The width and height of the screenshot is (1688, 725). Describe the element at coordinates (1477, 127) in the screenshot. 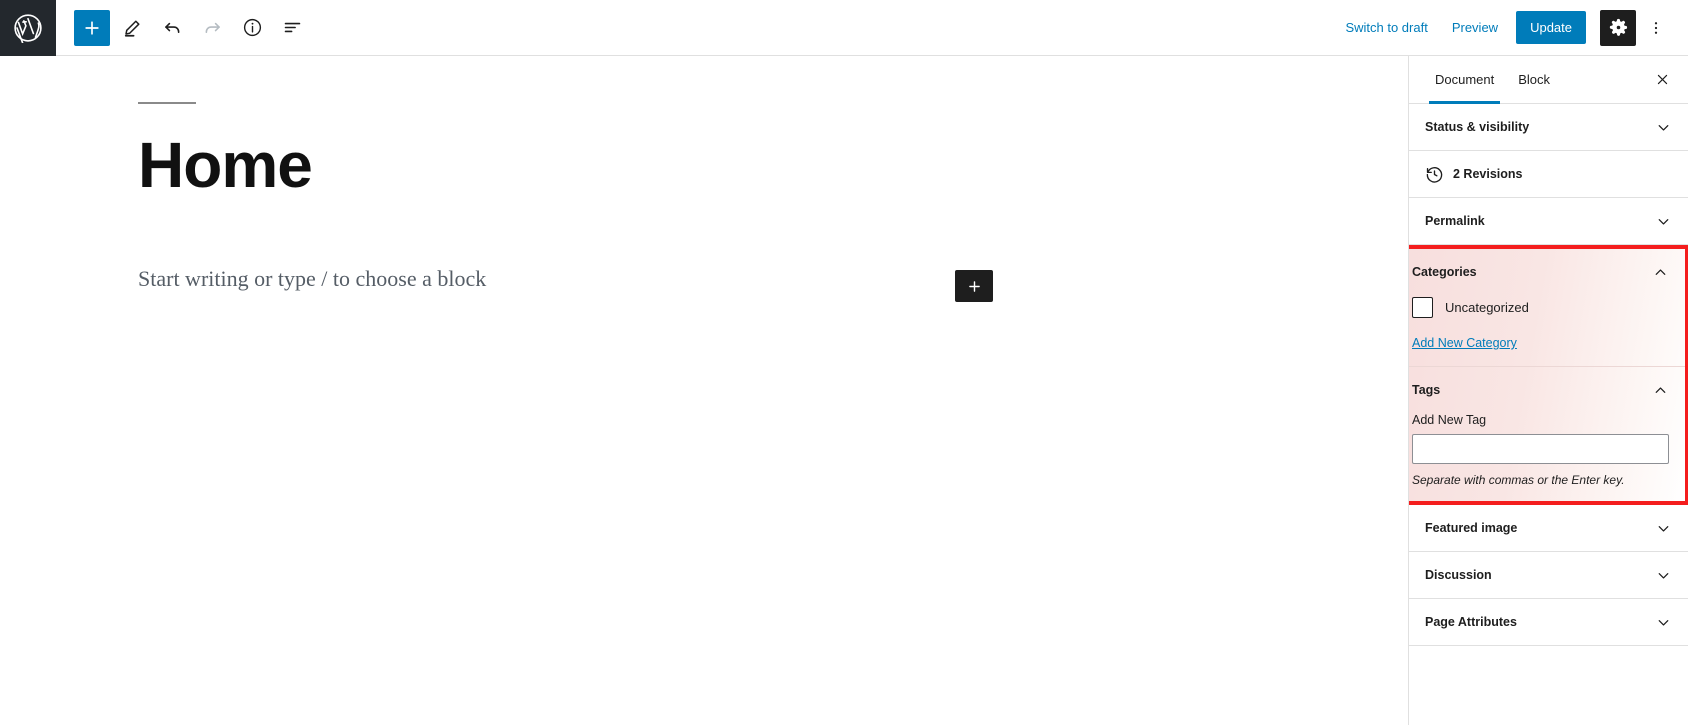

I see `panel-status-visibility-label: Status & visibility` at that location.